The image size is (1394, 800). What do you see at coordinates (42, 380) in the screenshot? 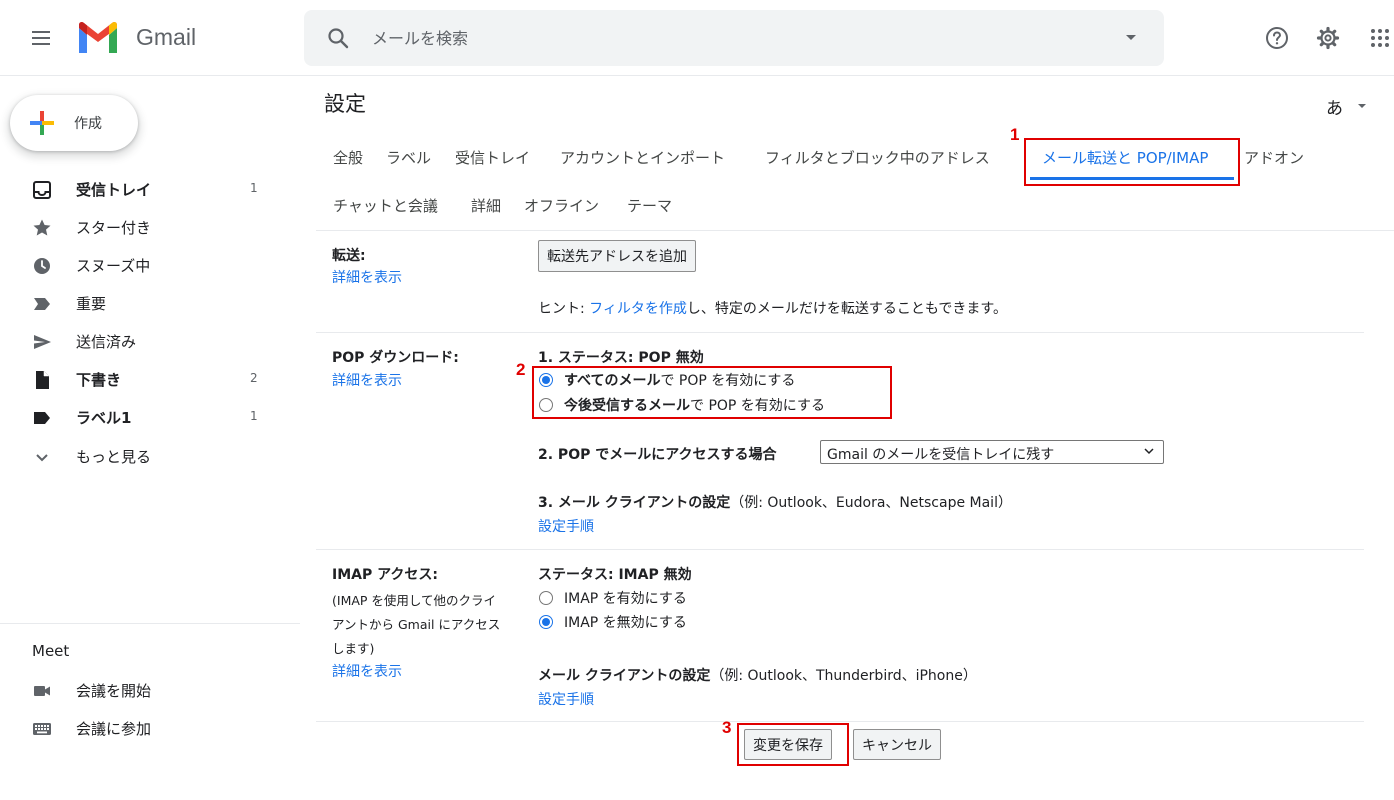
I see `draft-document-icon` at bounding box center [42, 380].